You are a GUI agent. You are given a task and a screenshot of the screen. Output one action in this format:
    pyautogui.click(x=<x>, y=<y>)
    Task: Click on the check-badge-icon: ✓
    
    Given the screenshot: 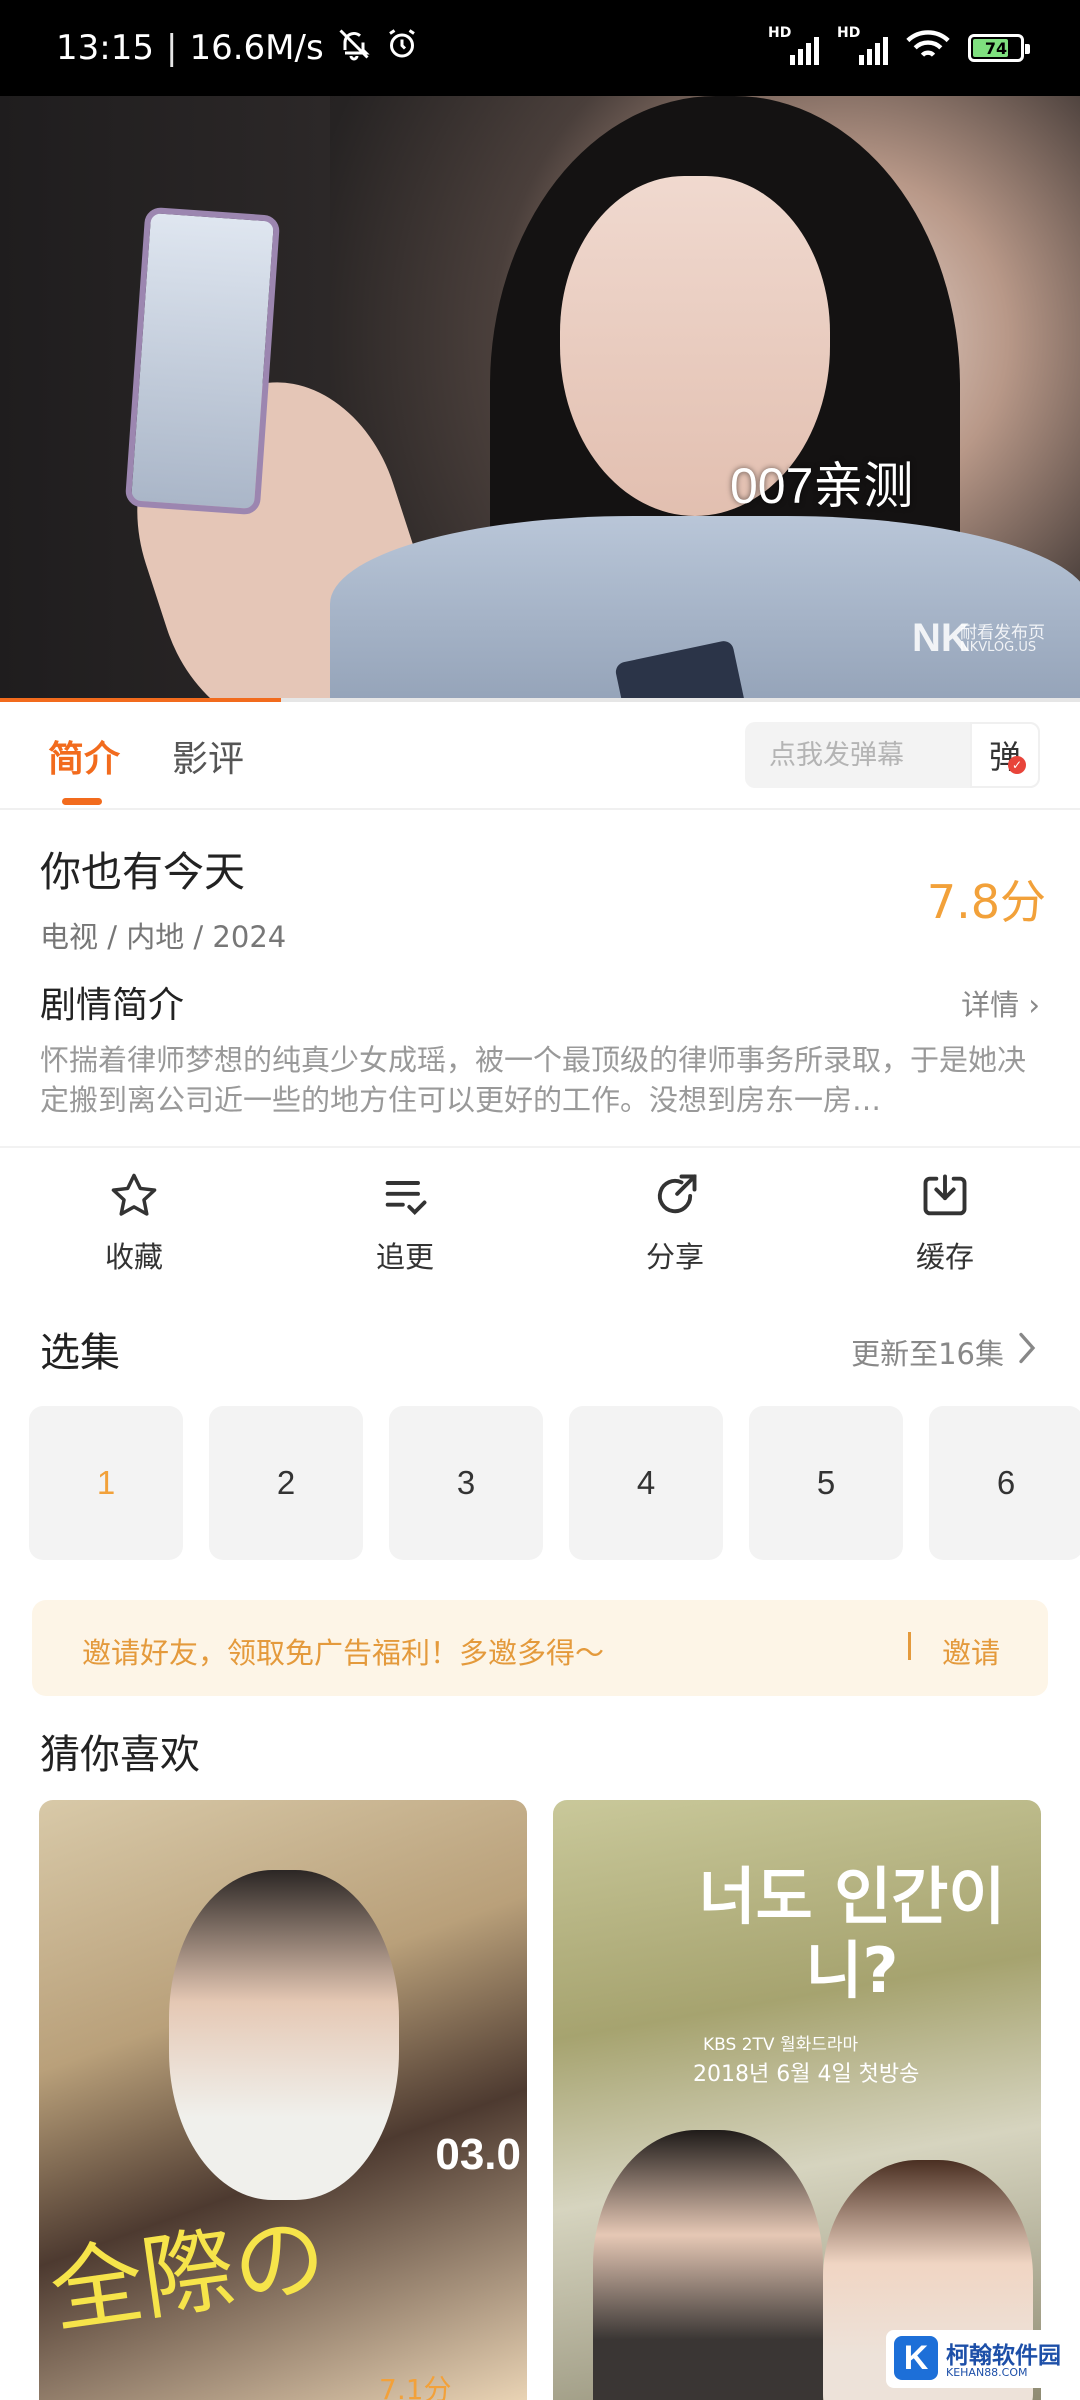 What is the action you would take?
    pyautogui.click(x=1017, y=765)
    